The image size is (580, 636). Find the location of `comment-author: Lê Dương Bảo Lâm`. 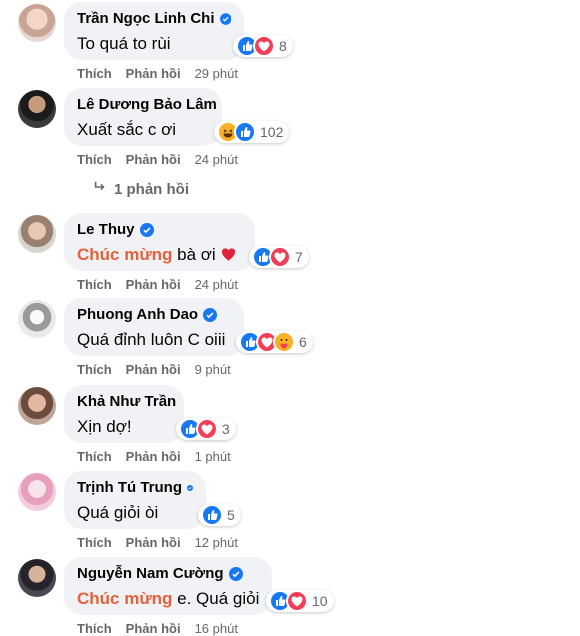

comment-author: Lê Dương Bảo Lâm is located at coordinates (147, 104).